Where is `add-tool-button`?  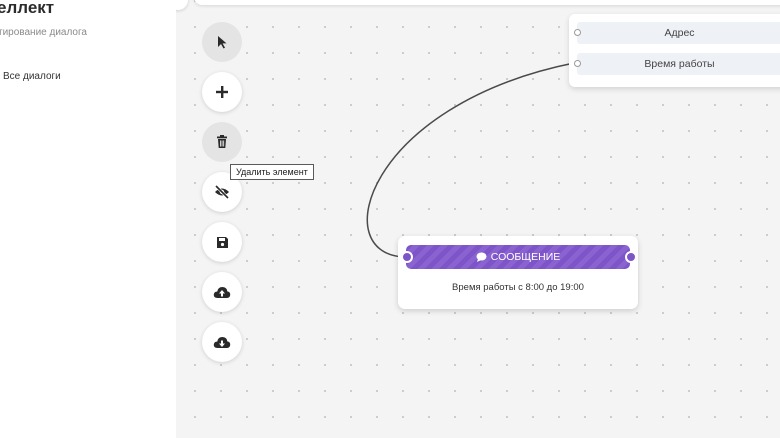 add-tool-button is located at coordinates (222, 92).